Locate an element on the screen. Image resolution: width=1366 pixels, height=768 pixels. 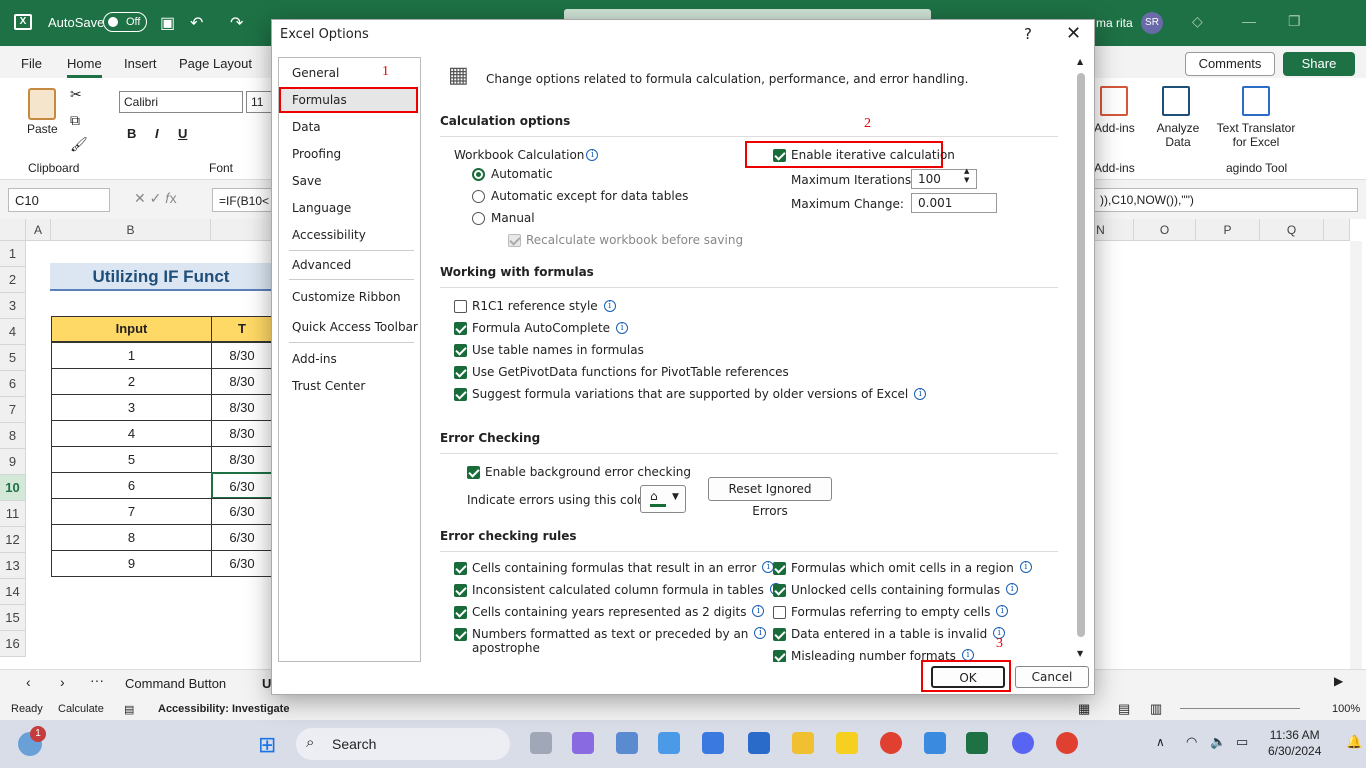
avatar: SR is located at coordinates (1152, 23).